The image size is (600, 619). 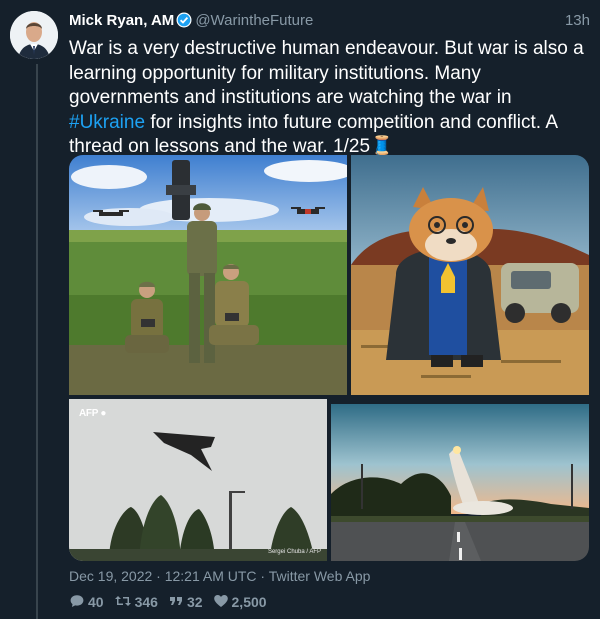 I want to click on quote-count: 32, so click(x=194, y=602).